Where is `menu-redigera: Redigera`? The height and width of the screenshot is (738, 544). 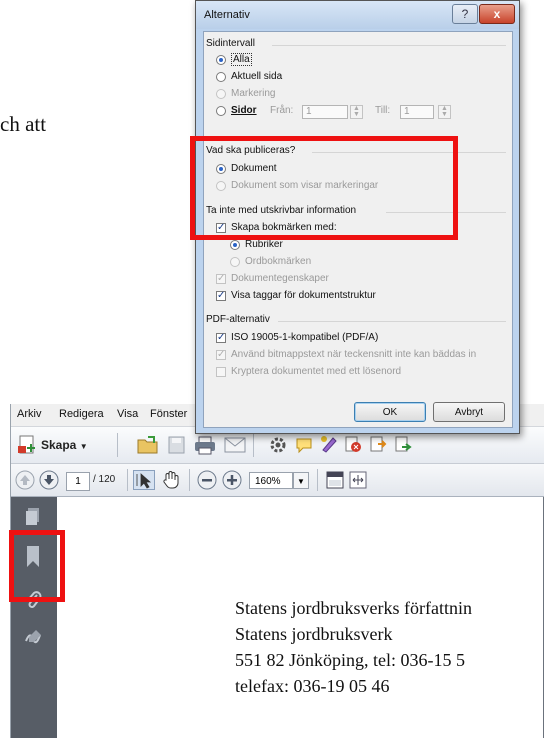 menu-redigera: Redigera is located at coordinates (81, 414).